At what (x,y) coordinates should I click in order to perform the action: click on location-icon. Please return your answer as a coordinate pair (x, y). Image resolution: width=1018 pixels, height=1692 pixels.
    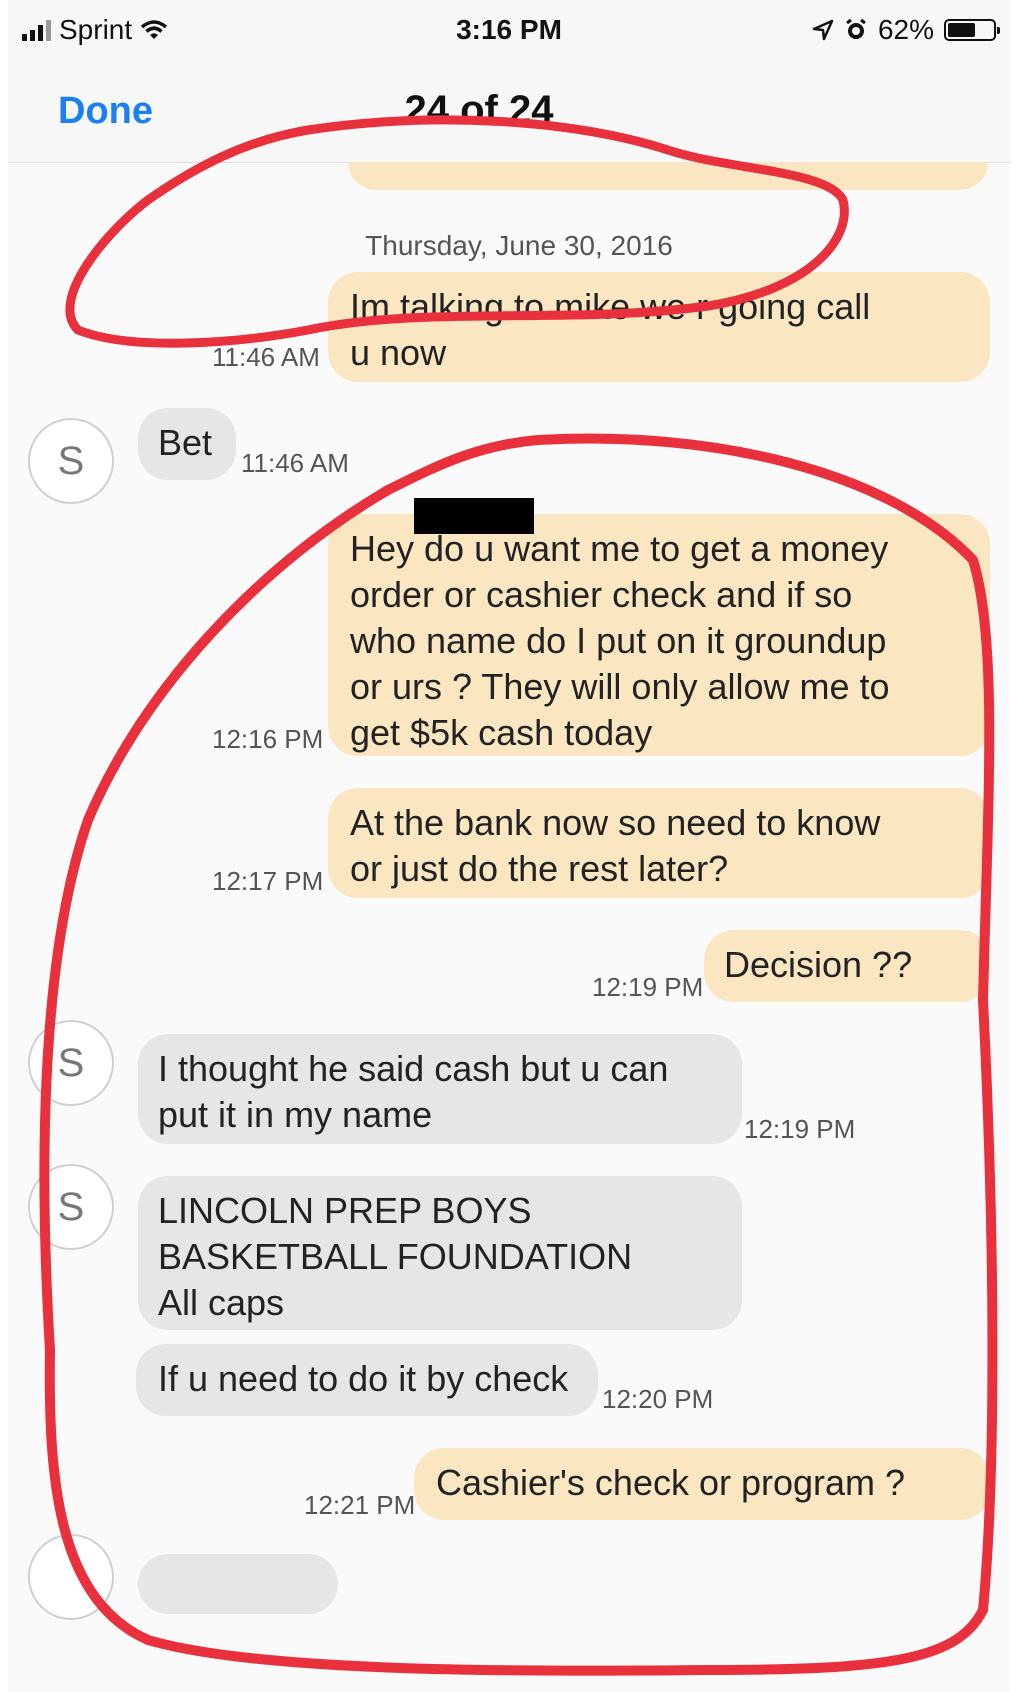
    Looking at the image, I should click on (823, 30).